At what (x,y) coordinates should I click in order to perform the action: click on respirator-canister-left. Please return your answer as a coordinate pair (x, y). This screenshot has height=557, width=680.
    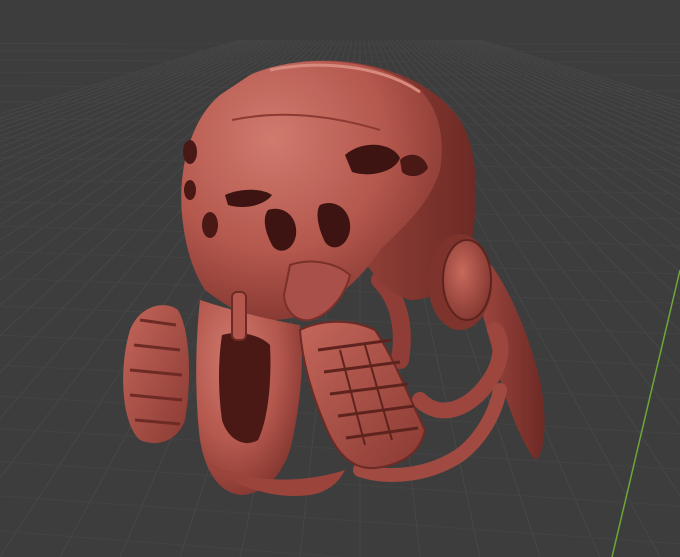
    Looking at the image, I should click on (156, 374).